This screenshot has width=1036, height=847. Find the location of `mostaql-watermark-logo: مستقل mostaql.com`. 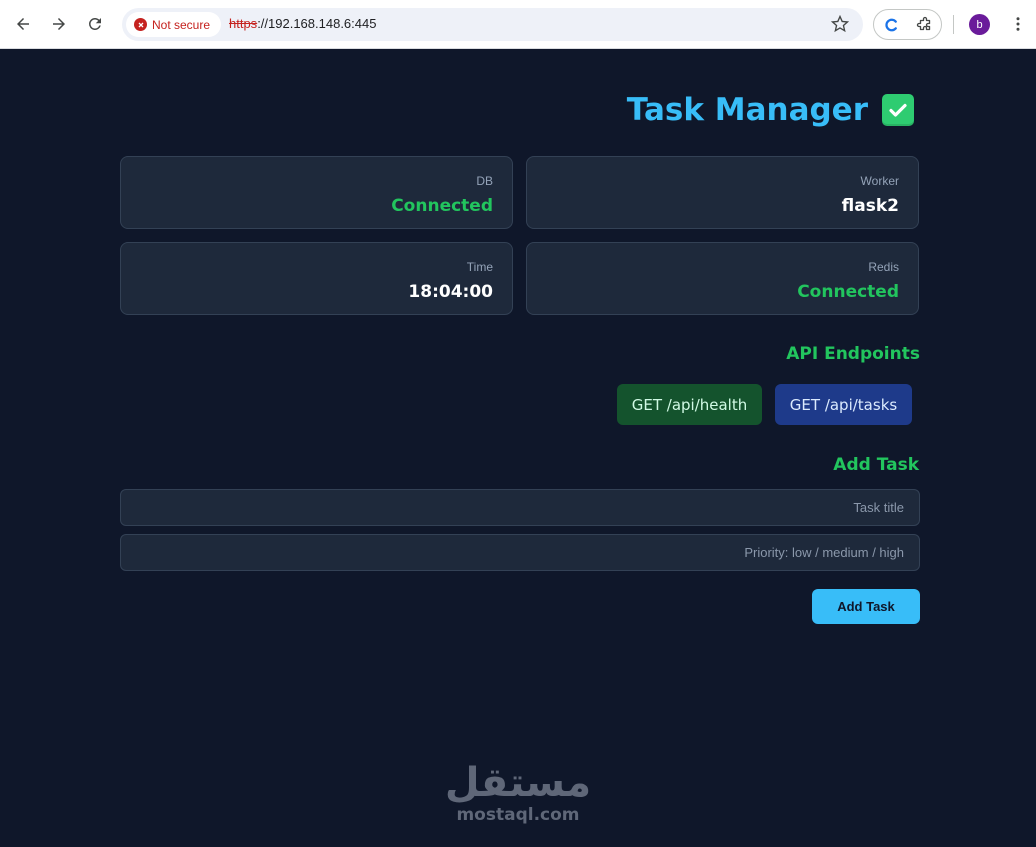

mostaql-watermark-logo: مستقل mostaql.com is located at coordinates (518, 792).